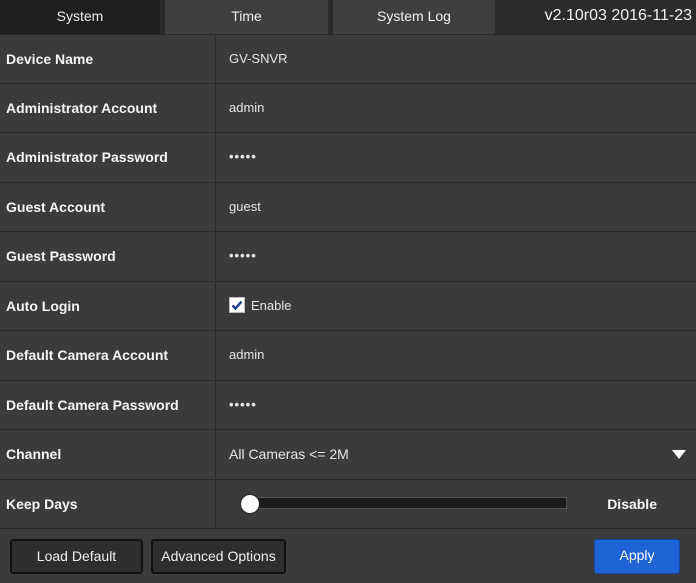  I want to click on admin-account-row: Administrator Account admin, so click(348, 107).